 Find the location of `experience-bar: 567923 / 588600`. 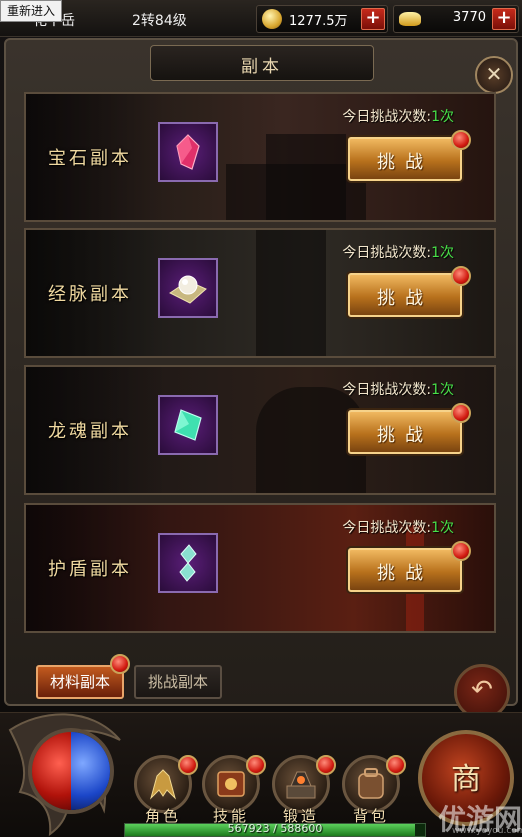

experience-bar: 567923 / 588600 is located at coordinates (275, 829).